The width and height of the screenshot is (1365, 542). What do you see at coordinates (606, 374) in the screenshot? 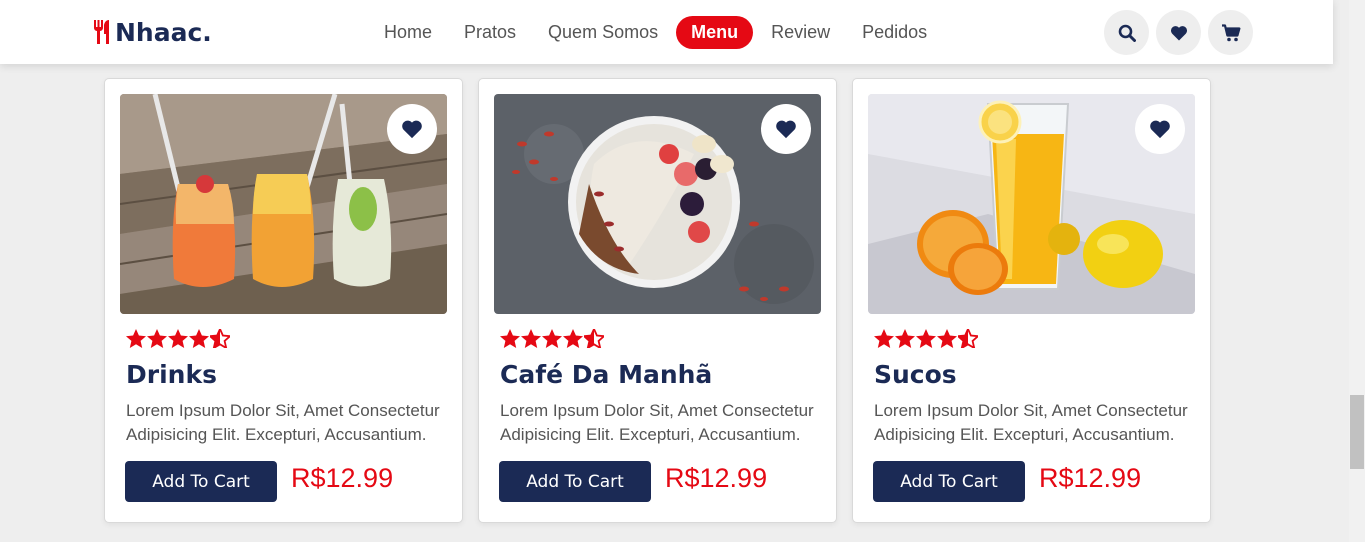
I see `card-title: Café Da Manhã` at bounding box center [606, 374].